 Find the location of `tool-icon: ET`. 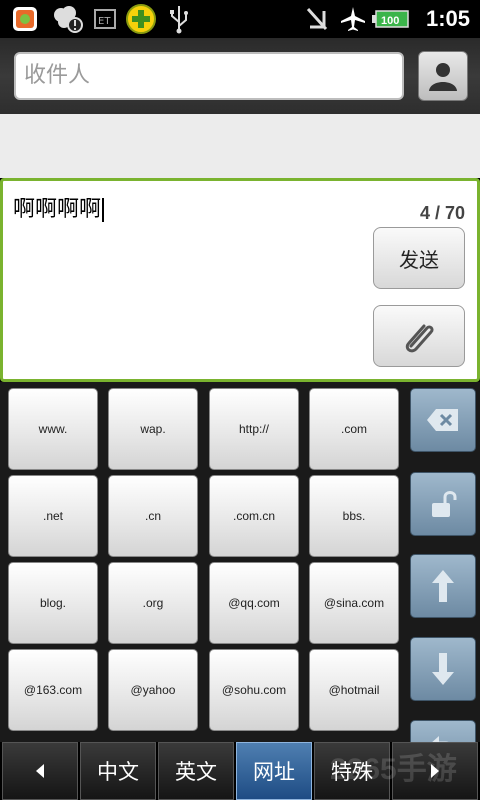

tool-icon: ET is located at coordinates (105, 19).